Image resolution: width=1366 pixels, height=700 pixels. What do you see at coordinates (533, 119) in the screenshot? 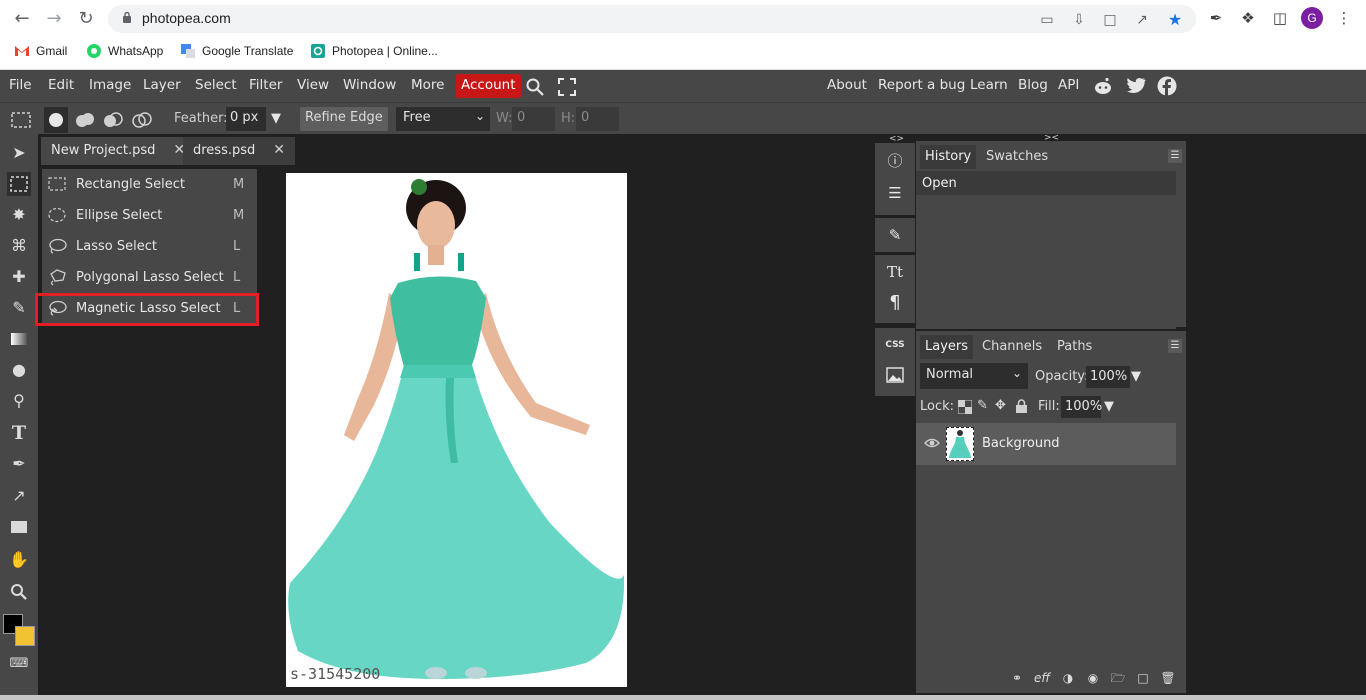
I see `width-input: 0` at bounding box center [533, 119].